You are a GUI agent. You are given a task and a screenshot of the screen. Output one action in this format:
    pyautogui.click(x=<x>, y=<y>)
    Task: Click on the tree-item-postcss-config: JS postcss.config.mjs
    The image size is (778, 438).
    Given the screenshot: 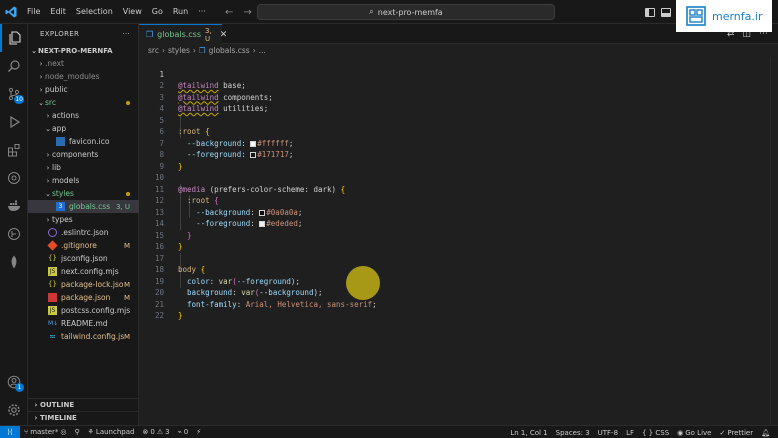 What is the action you would take?
    pyautogui.click(x=83, y=310)
    